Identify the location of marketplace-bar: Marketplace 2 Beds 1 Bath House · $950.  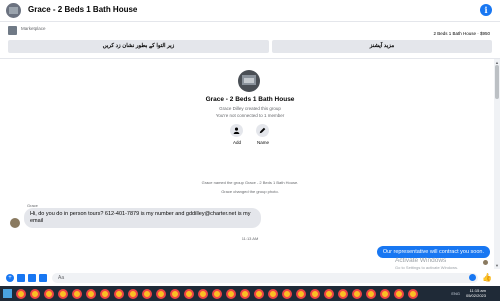
(250, 30).